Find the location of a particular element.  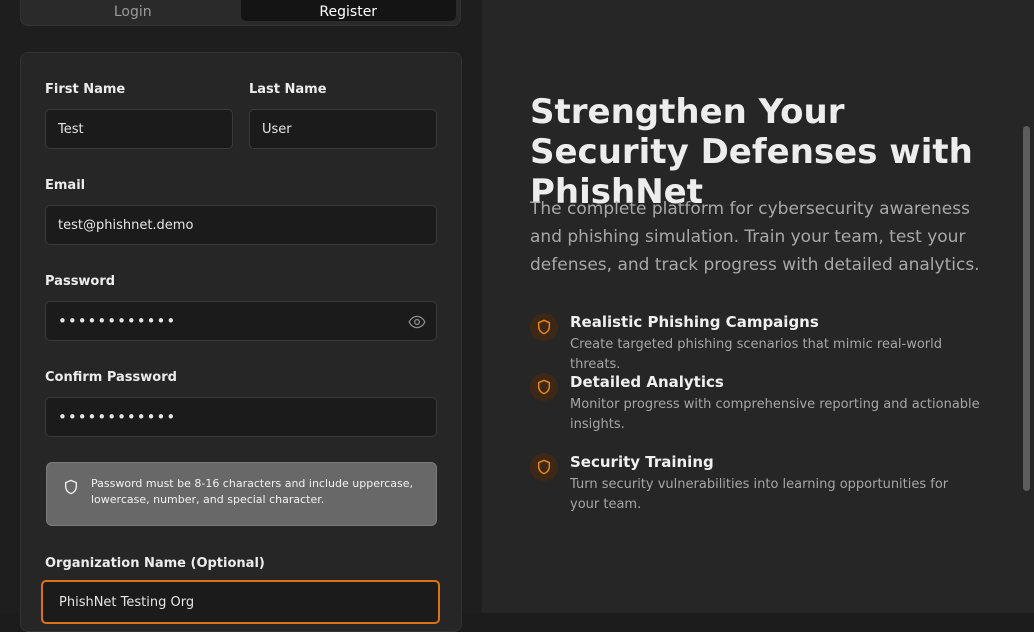

password-value: •••••••••••• is located at coordinates (117, 321).